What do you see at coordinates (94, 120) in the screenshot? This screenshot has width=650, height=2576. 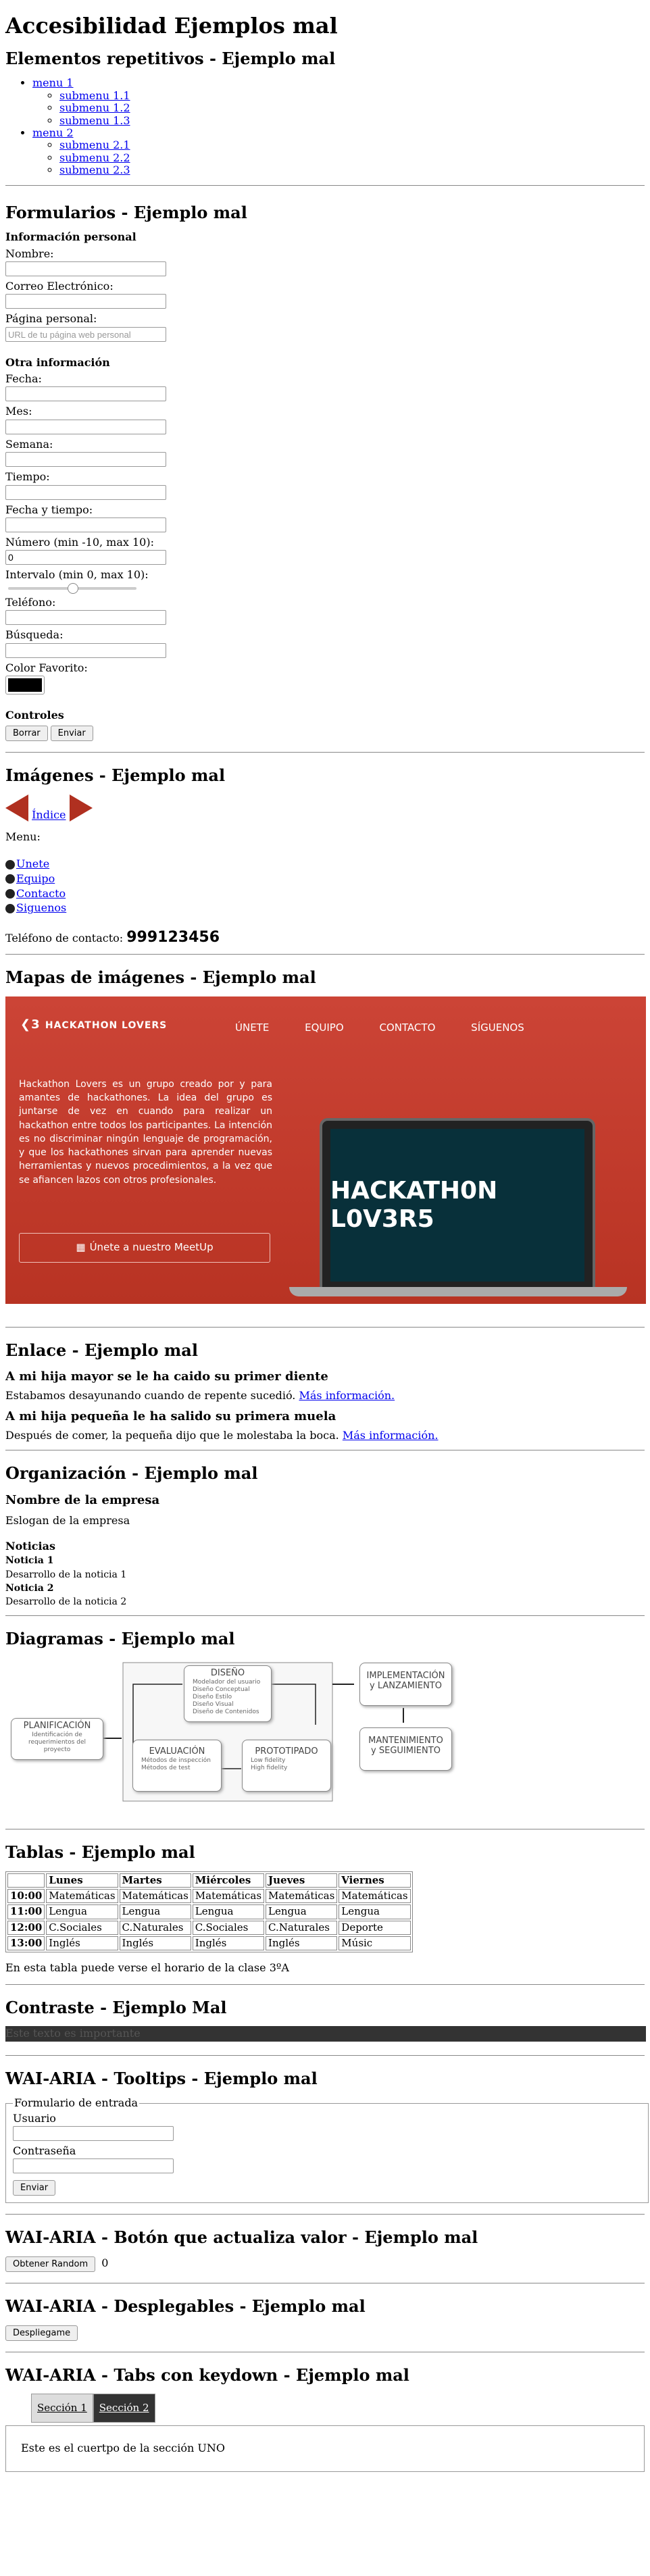 I see `submenu-link: submenu 1.3` at bounding box center [94, 120].